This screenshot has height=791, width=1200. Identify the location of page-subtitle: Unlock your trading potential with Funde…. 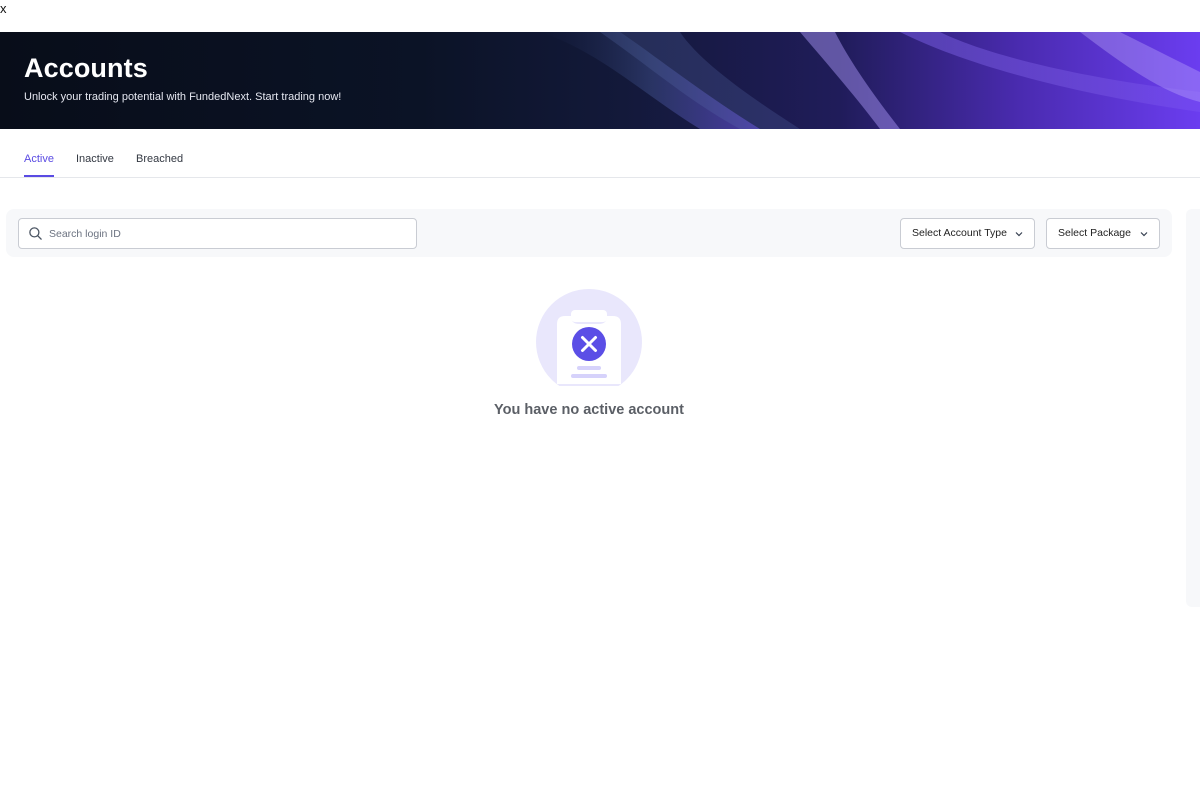
(183, 97).